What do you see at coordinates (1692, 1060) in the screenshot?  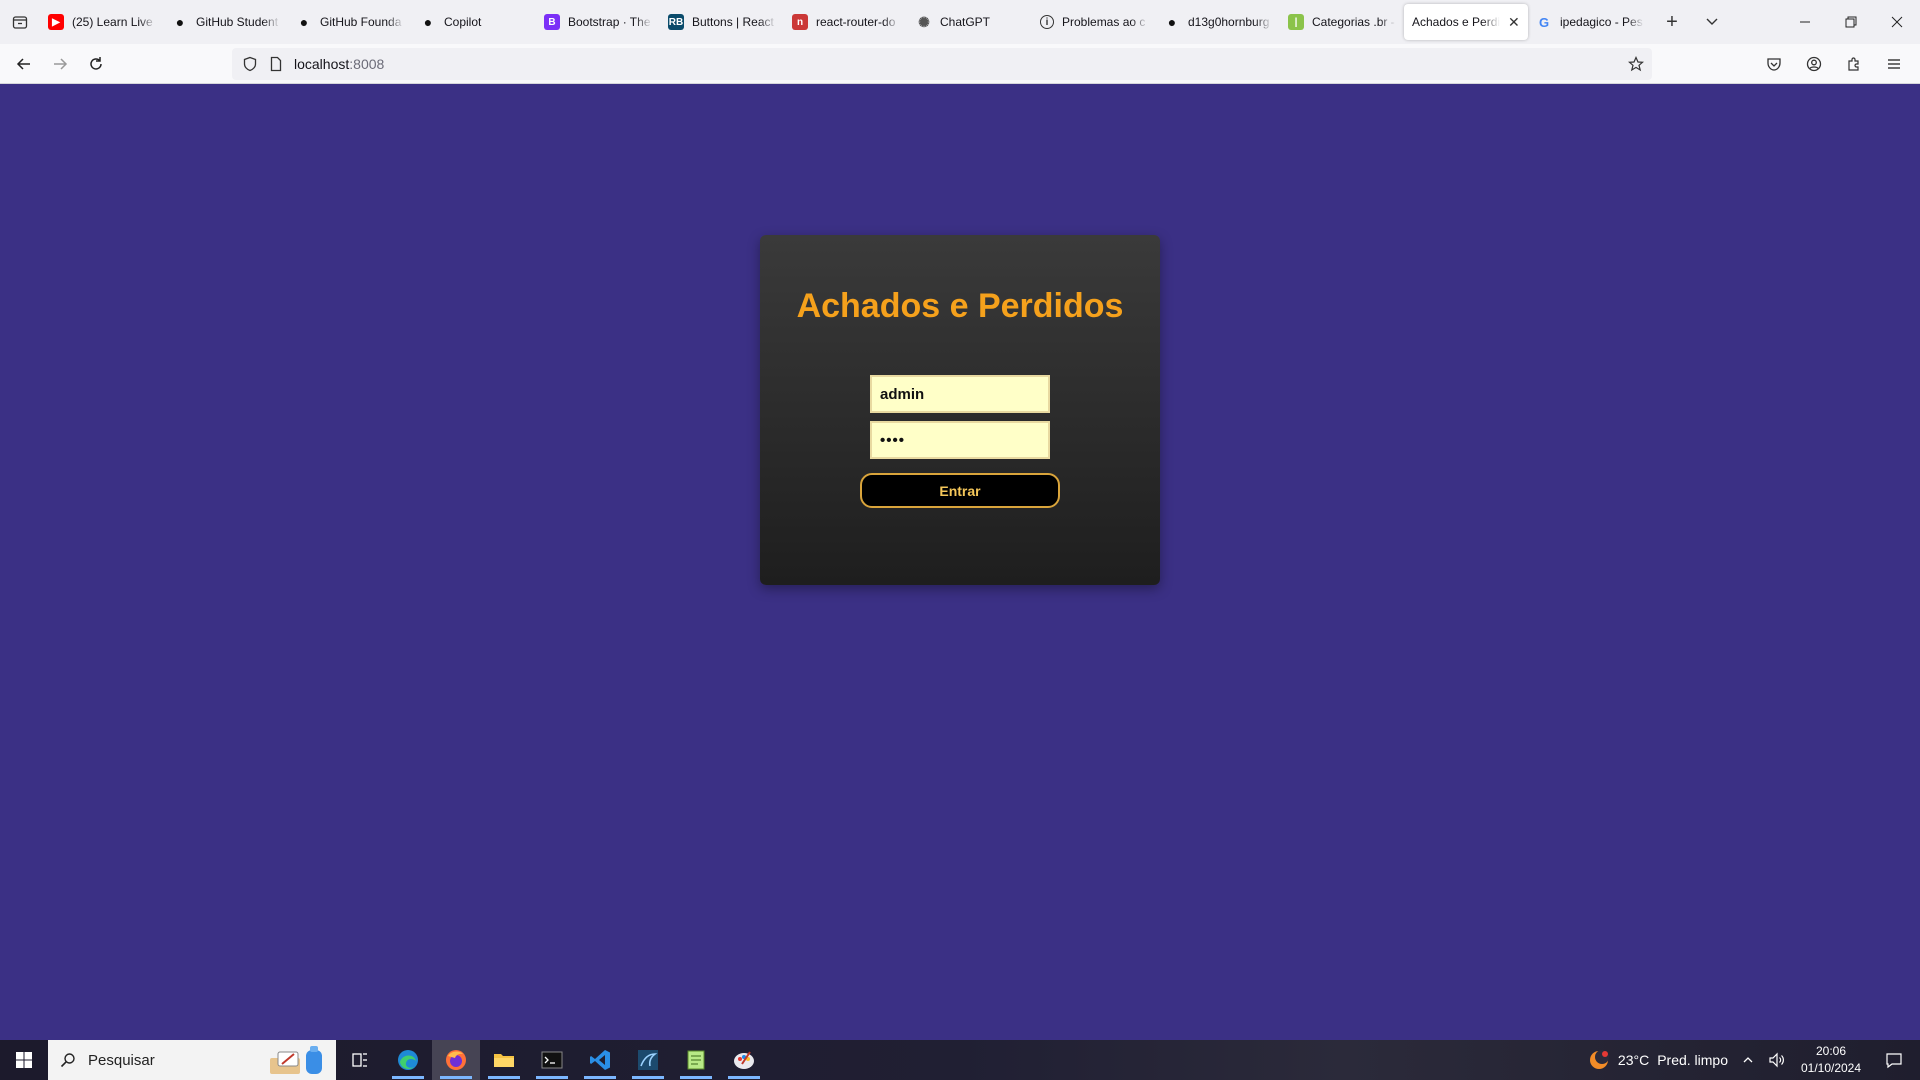 I see `weather-desc: Pred. limpo` at bounding box center [1692, 1060].